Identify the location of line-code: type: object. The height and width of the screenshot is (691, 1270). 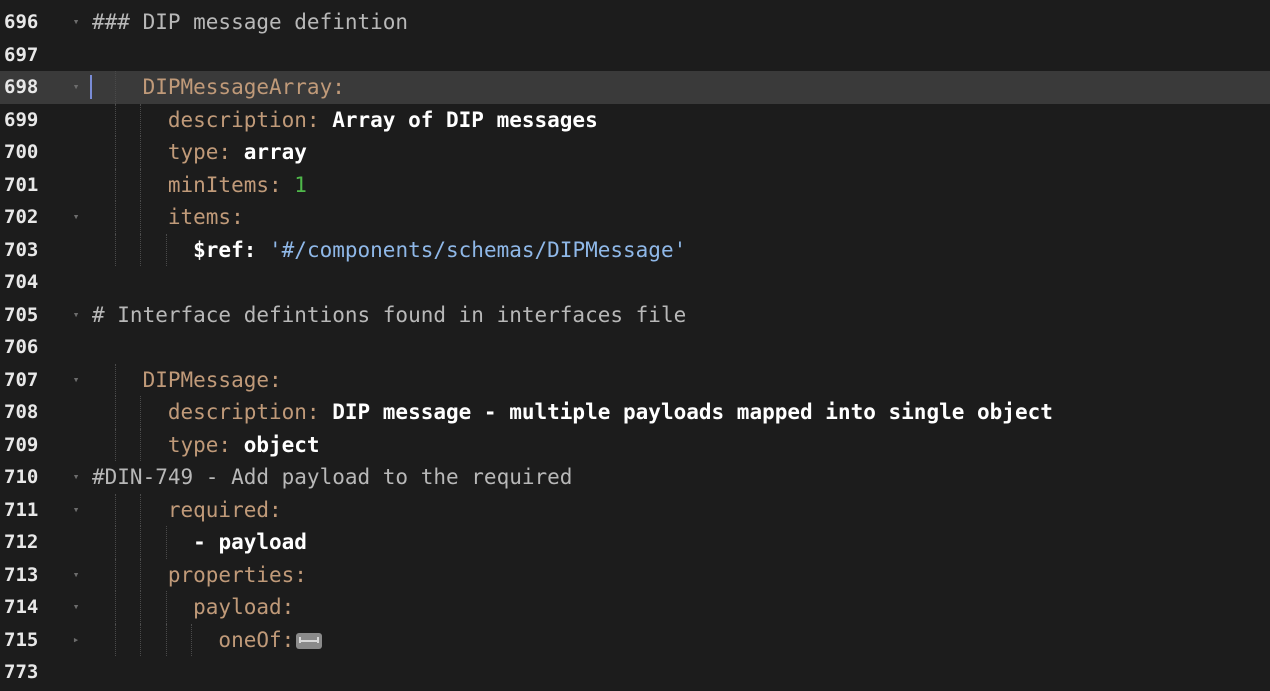
(681, 445).